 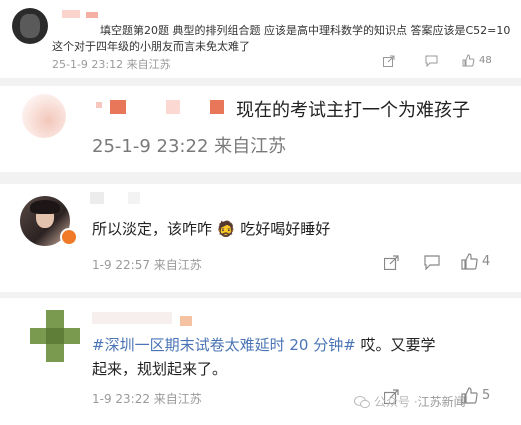 I want to click on comment-meta: 1-9 22:57 来自江苏, so click(x=147, y=265).